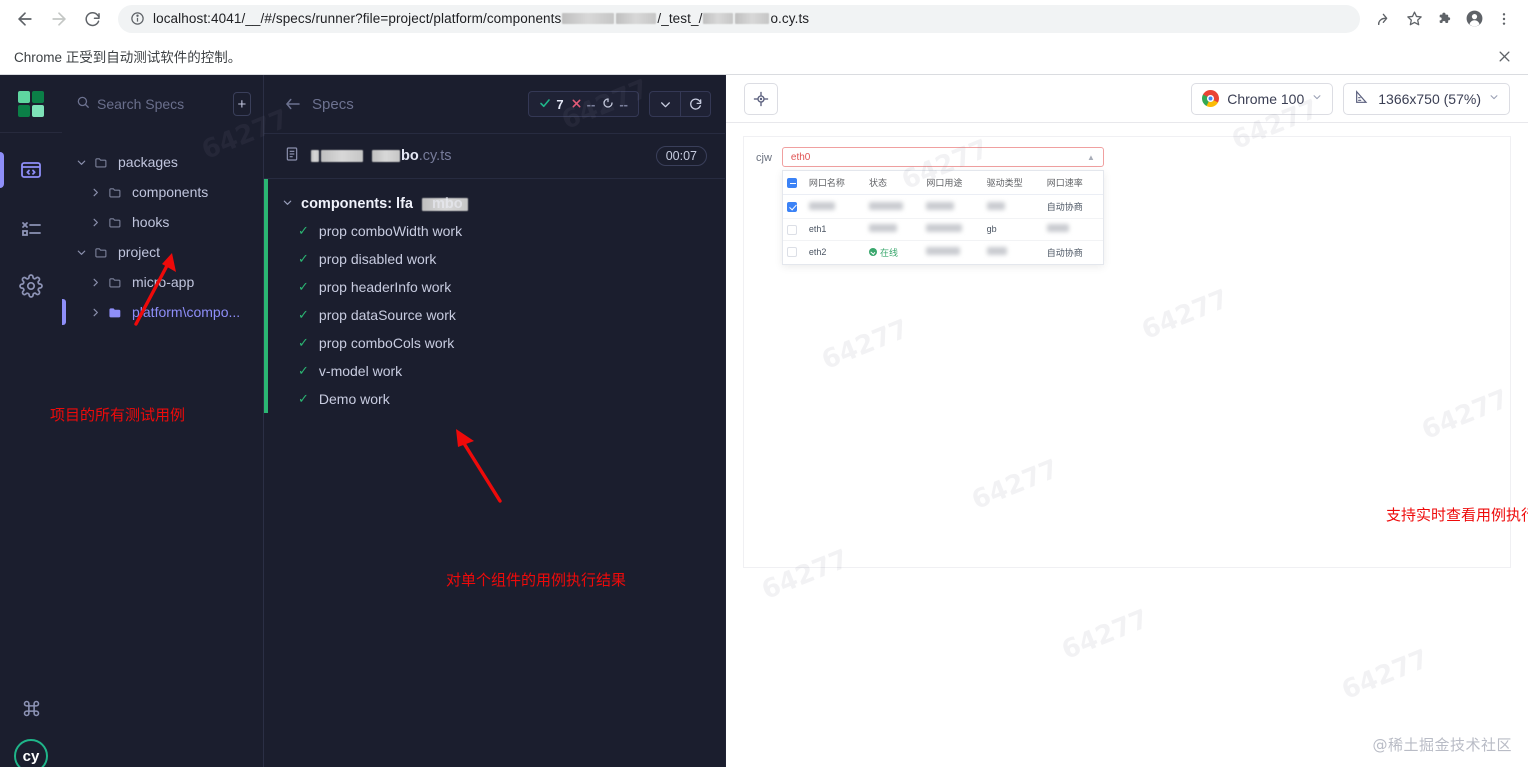  What do you see at coordinates (695, 104) in the screenshot?
I see `restart-icon` at bounding box center [695, 104].